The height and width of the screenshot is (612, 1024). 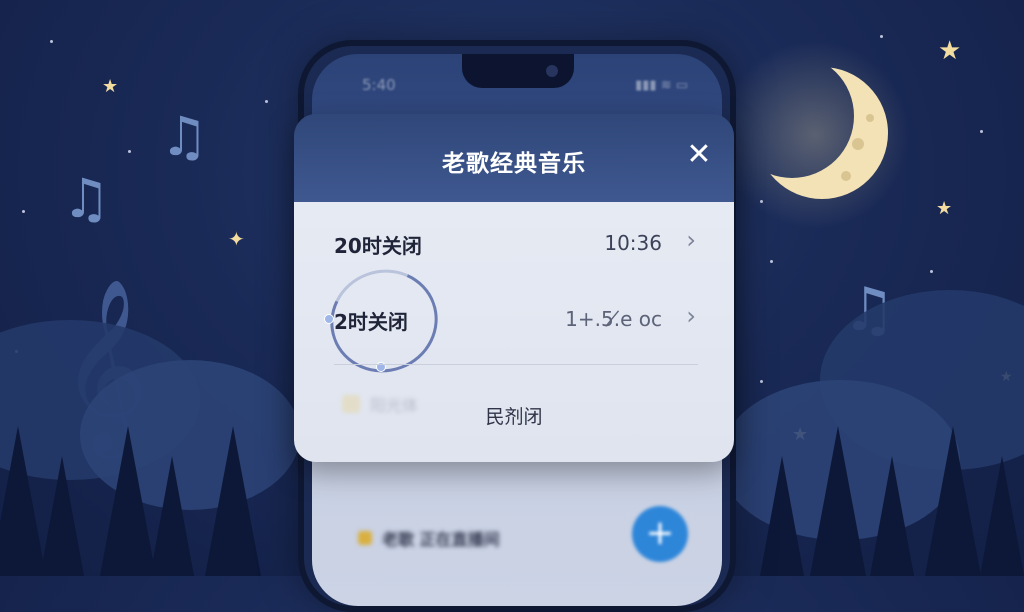 What do you see at coordinates (613, 319) in the screenshot?
I see `option-value: 1+.5.̸e oc` at bounding box center [613, 319].